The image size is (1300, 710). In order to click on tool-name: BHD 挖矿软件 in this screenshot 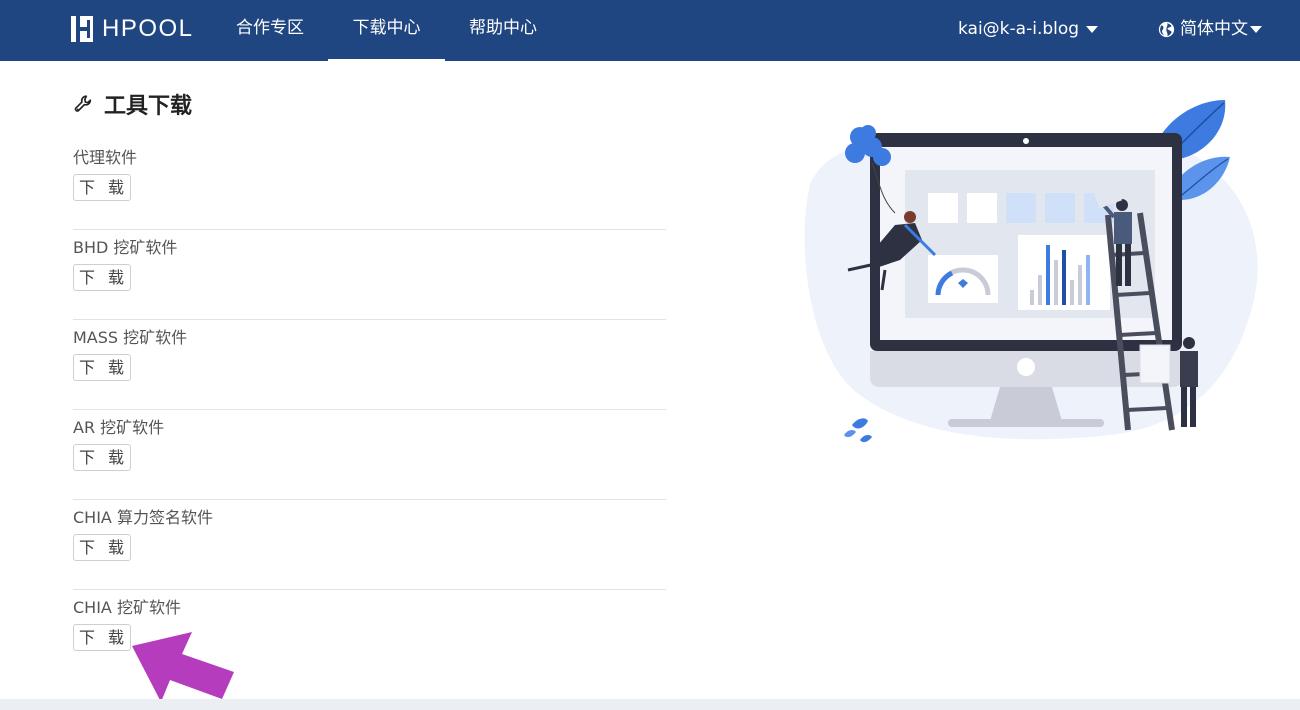, I will do `click(125, 247)`.